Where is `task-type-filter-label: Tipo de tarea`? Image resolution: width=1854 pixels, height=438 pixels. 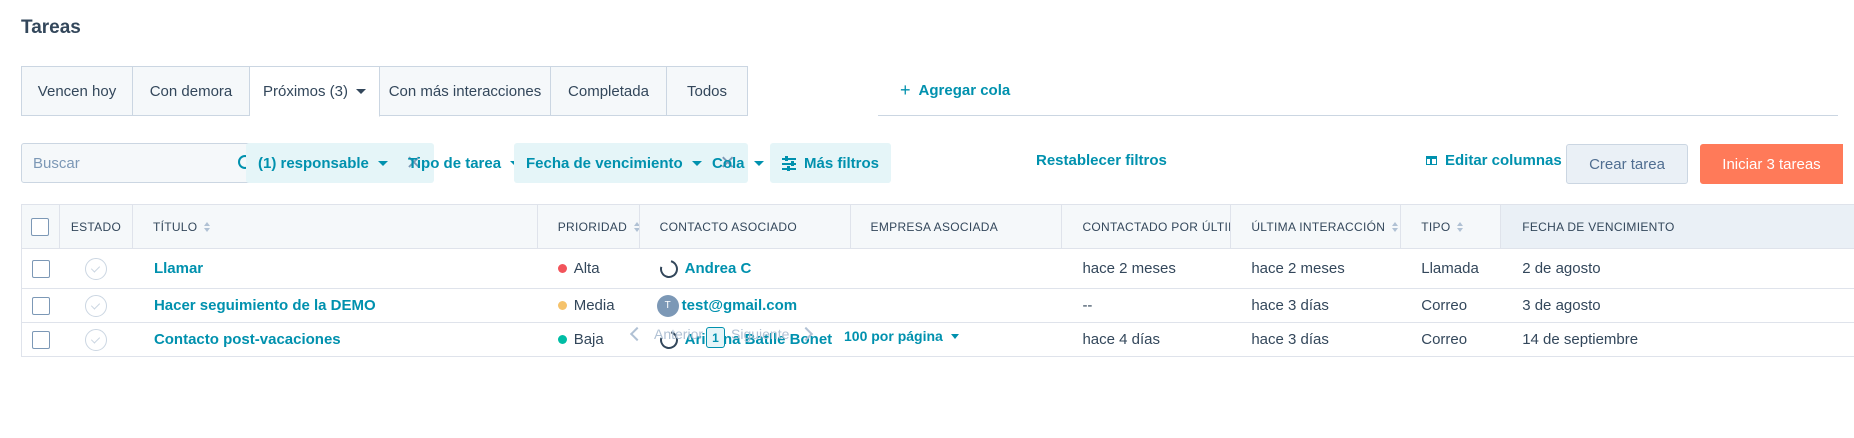 task-type-filter-label: Tipo de tarea is located at coordinates (455, 163).